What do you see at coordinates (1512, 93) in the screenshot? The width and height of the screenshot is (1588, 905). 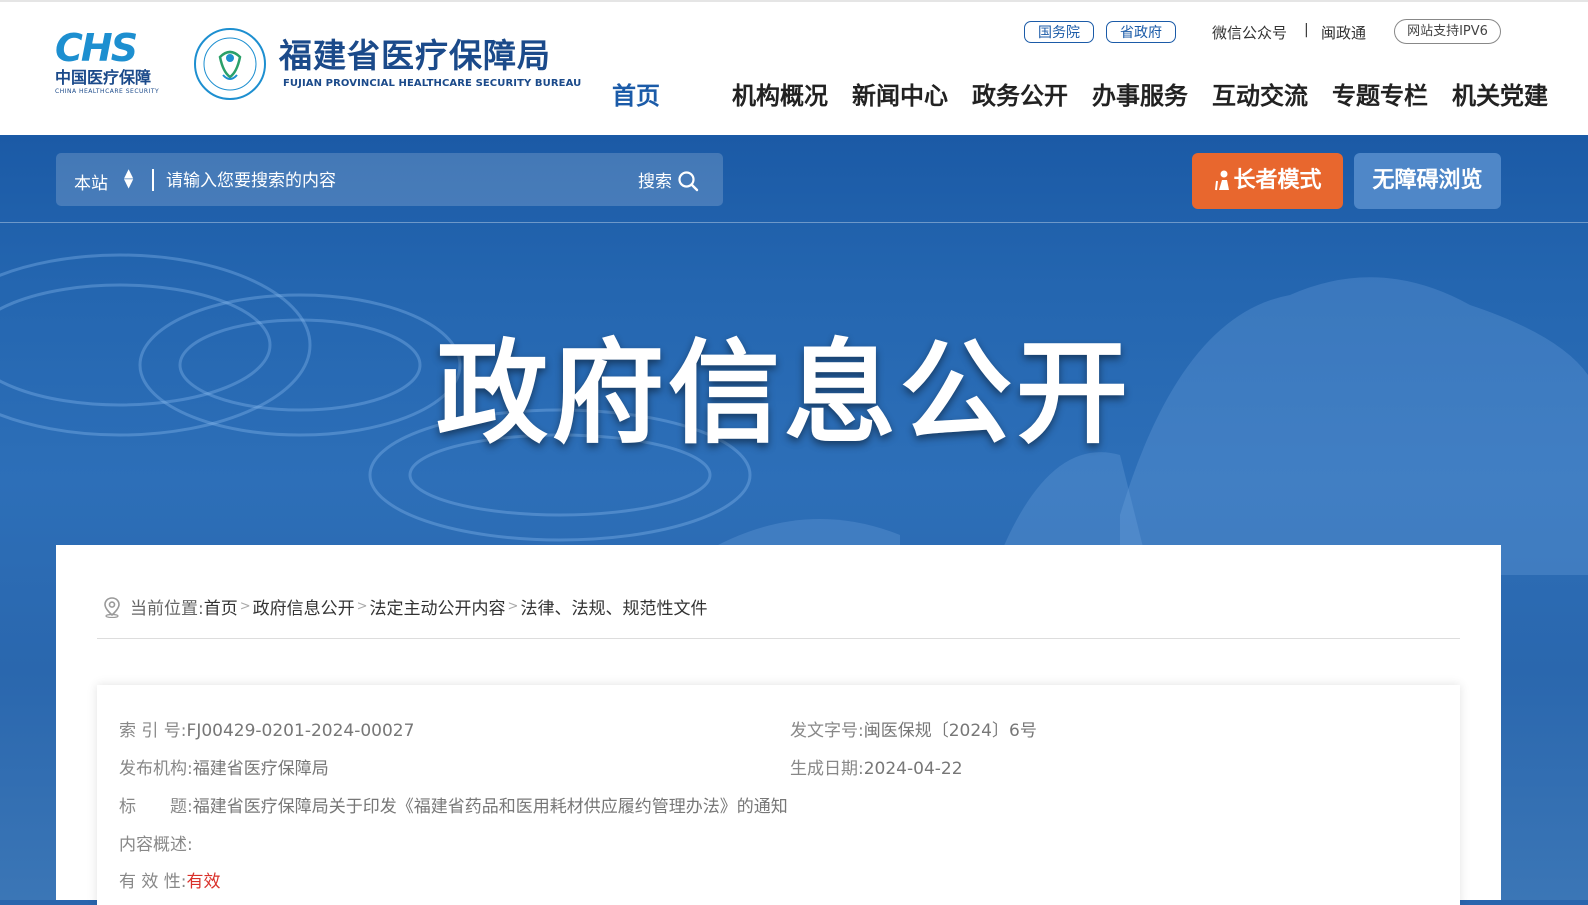 I see `nav-party: 机关党建` at bounding box center [1512, 93].